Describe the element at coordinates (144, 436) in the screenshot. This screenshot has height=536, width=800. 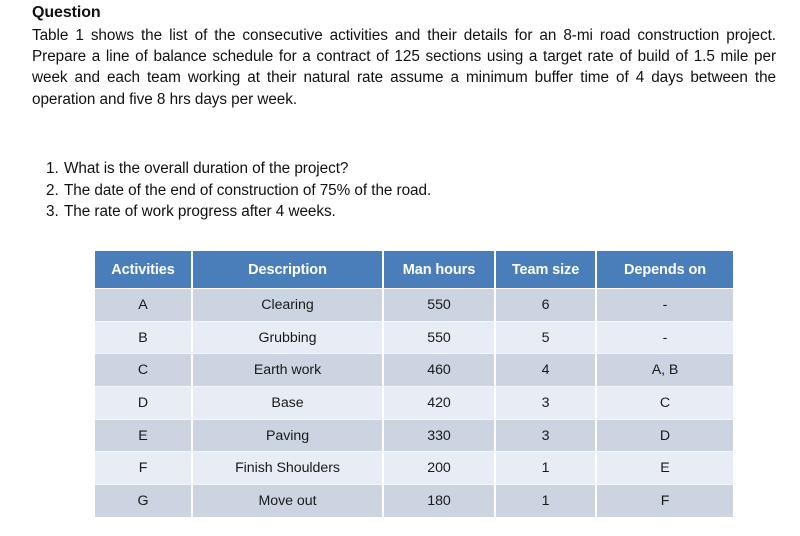
I see `cell-activity: E` at that location.